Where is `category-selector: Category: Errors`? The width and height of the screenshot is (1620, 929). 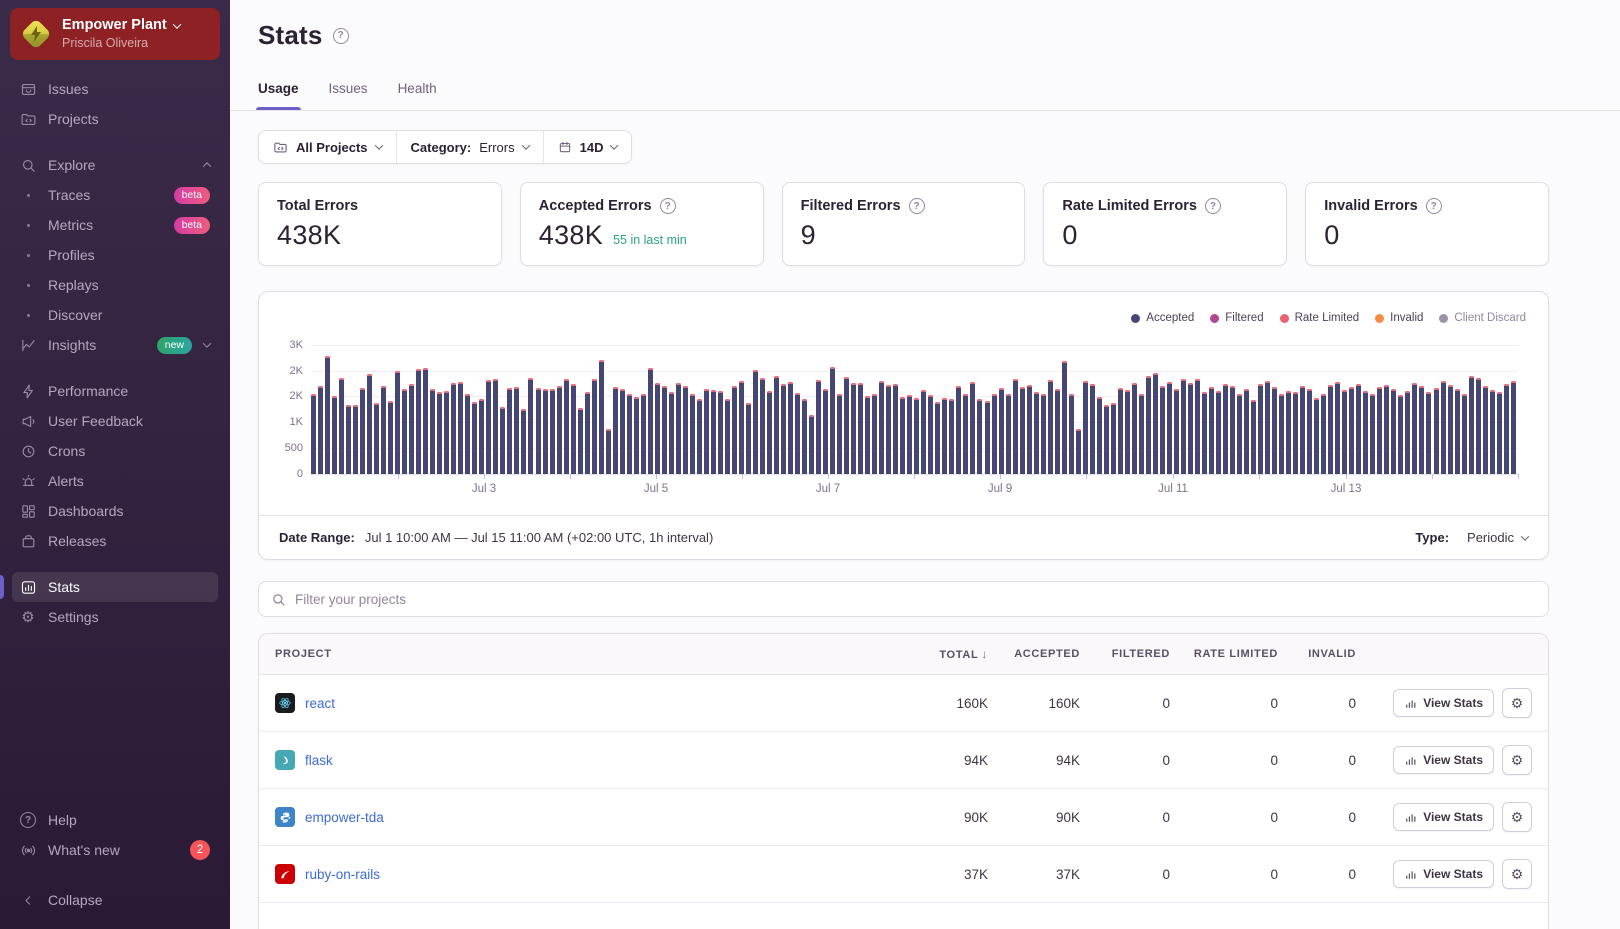 category-selector: Category: Errors is located at coordinates (469, 147).